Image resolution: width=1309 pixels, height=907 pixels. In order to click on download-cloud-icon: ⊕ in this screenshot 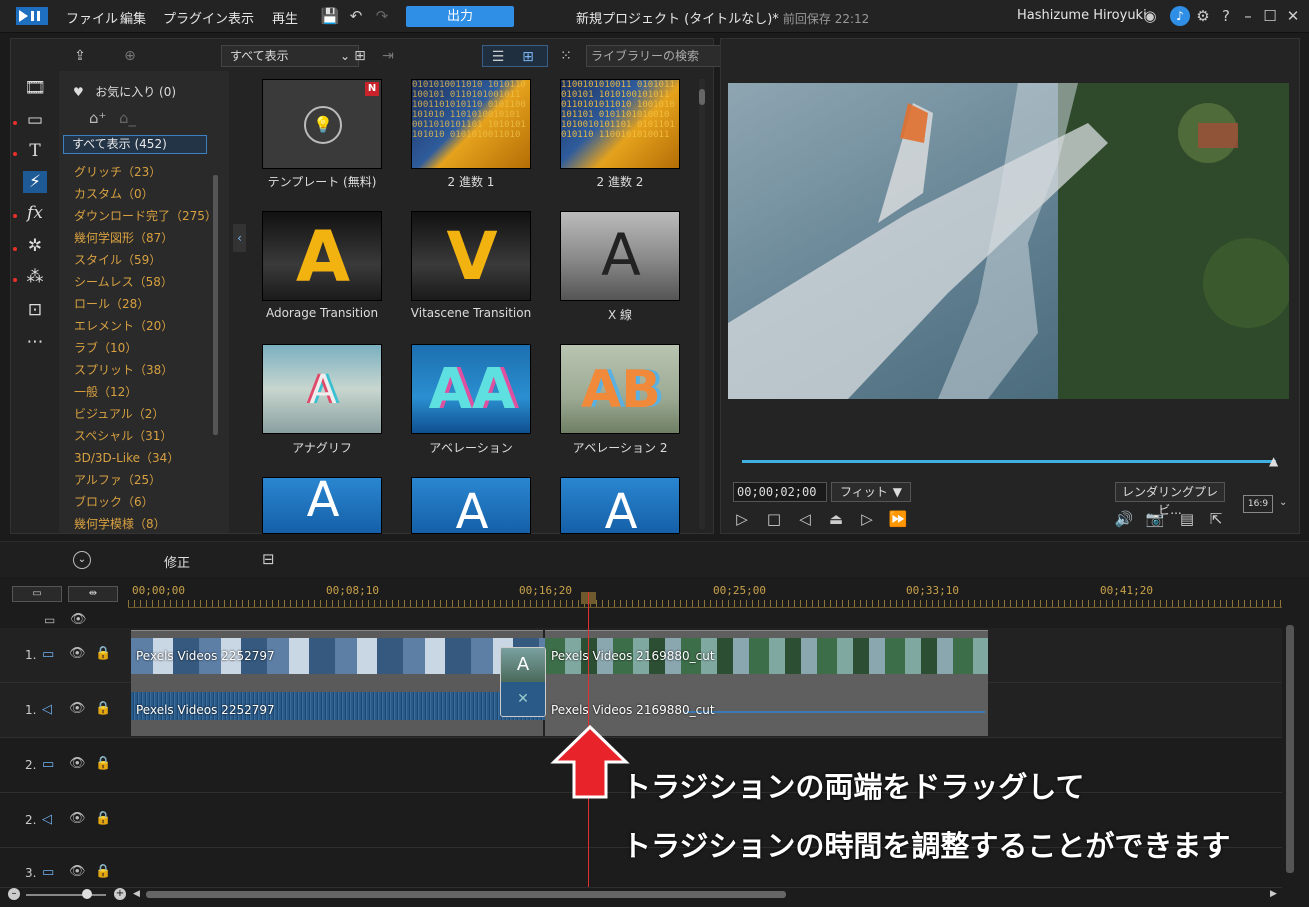, I will do `click(130, 56)`.